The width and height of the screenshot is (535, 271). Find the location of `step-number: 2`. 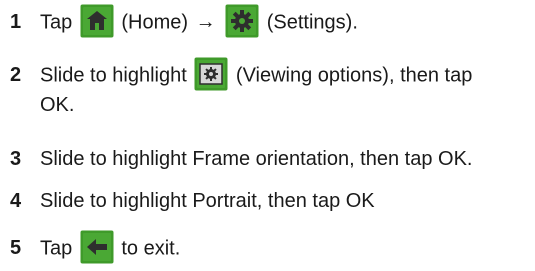

step-number: 2 is located at coordinates (16, 75).